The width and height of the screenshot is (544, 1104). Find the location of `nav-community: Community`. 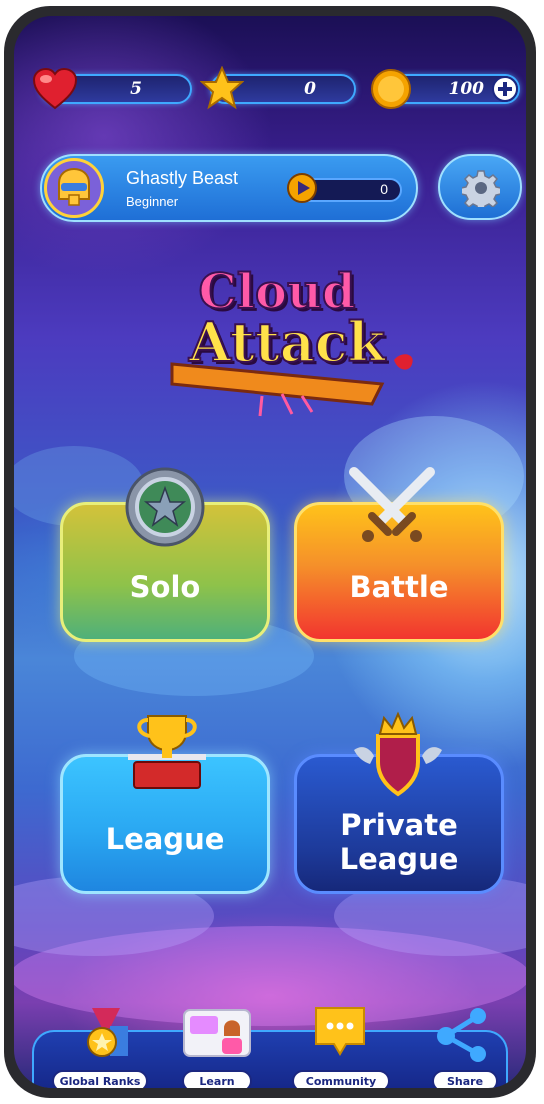

nav-community: Community is located at coordinates (341, 1079).